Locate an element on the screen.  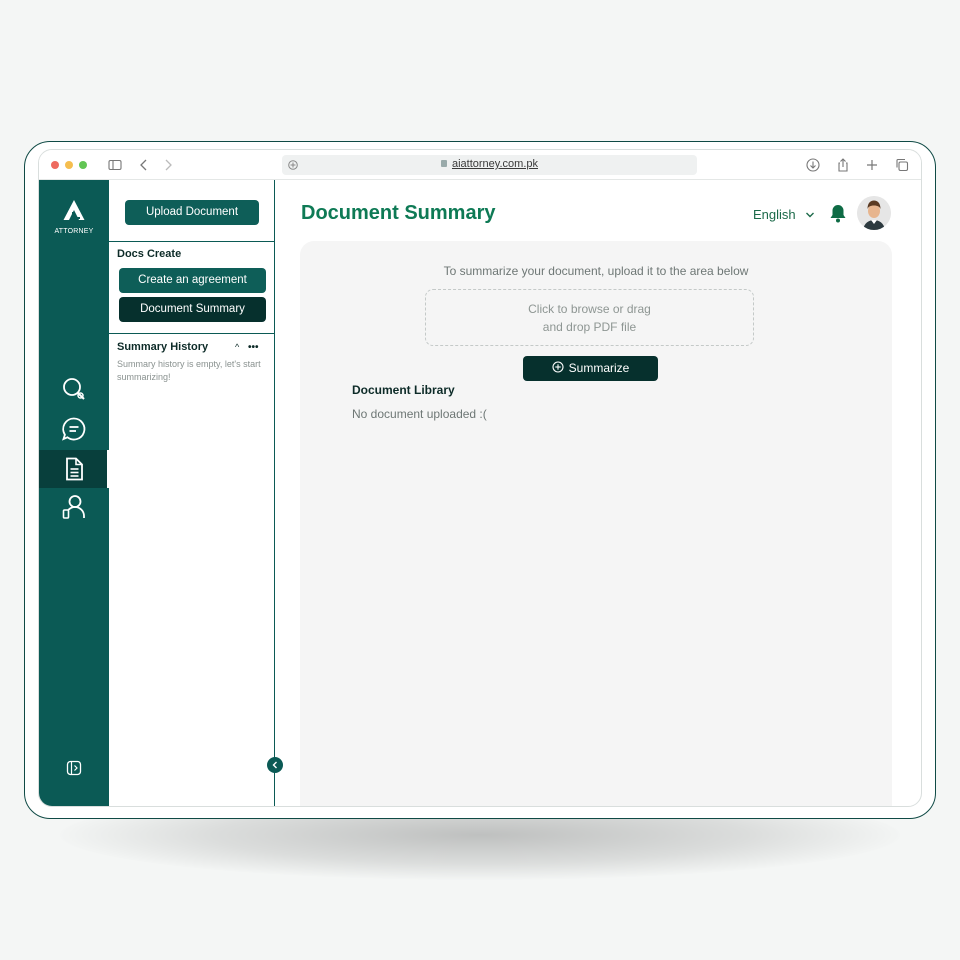
plus-circle-icon is located at coordinates (558, 367).